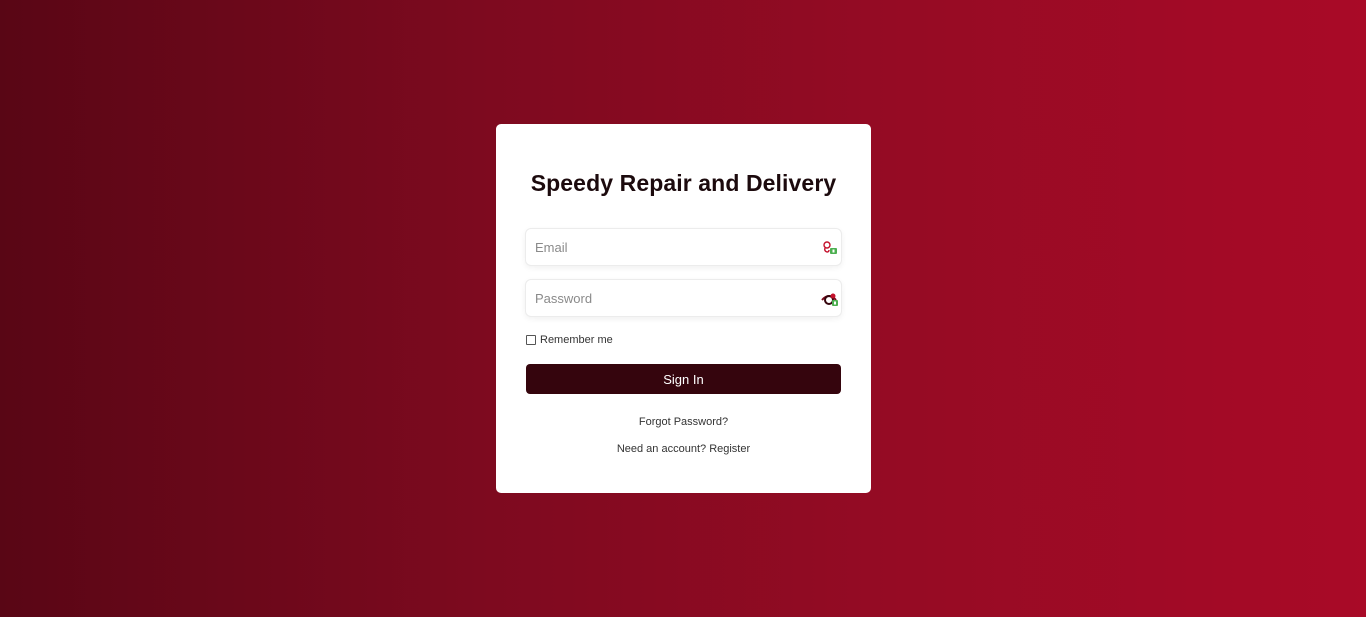 The height and width of the screenshot is (617, 1366). I want to click on forgot-password-row: Forgot Password?, so click(683, 422).